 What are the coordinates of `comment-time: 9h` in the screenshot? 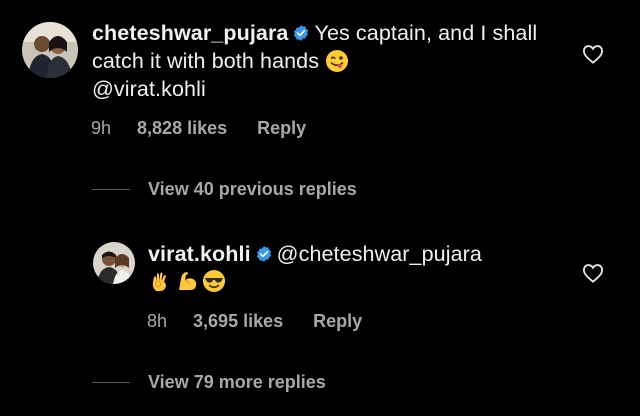 It's located at (101, 128).